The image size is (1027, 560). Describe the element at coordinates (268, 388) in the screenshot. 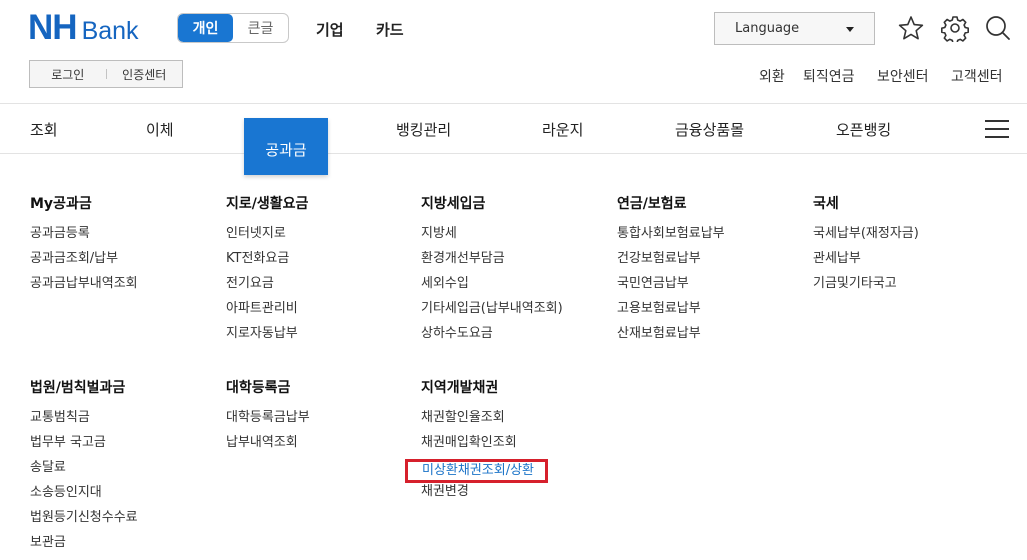

I see `menu-col-title: 대학등록금` at that location.